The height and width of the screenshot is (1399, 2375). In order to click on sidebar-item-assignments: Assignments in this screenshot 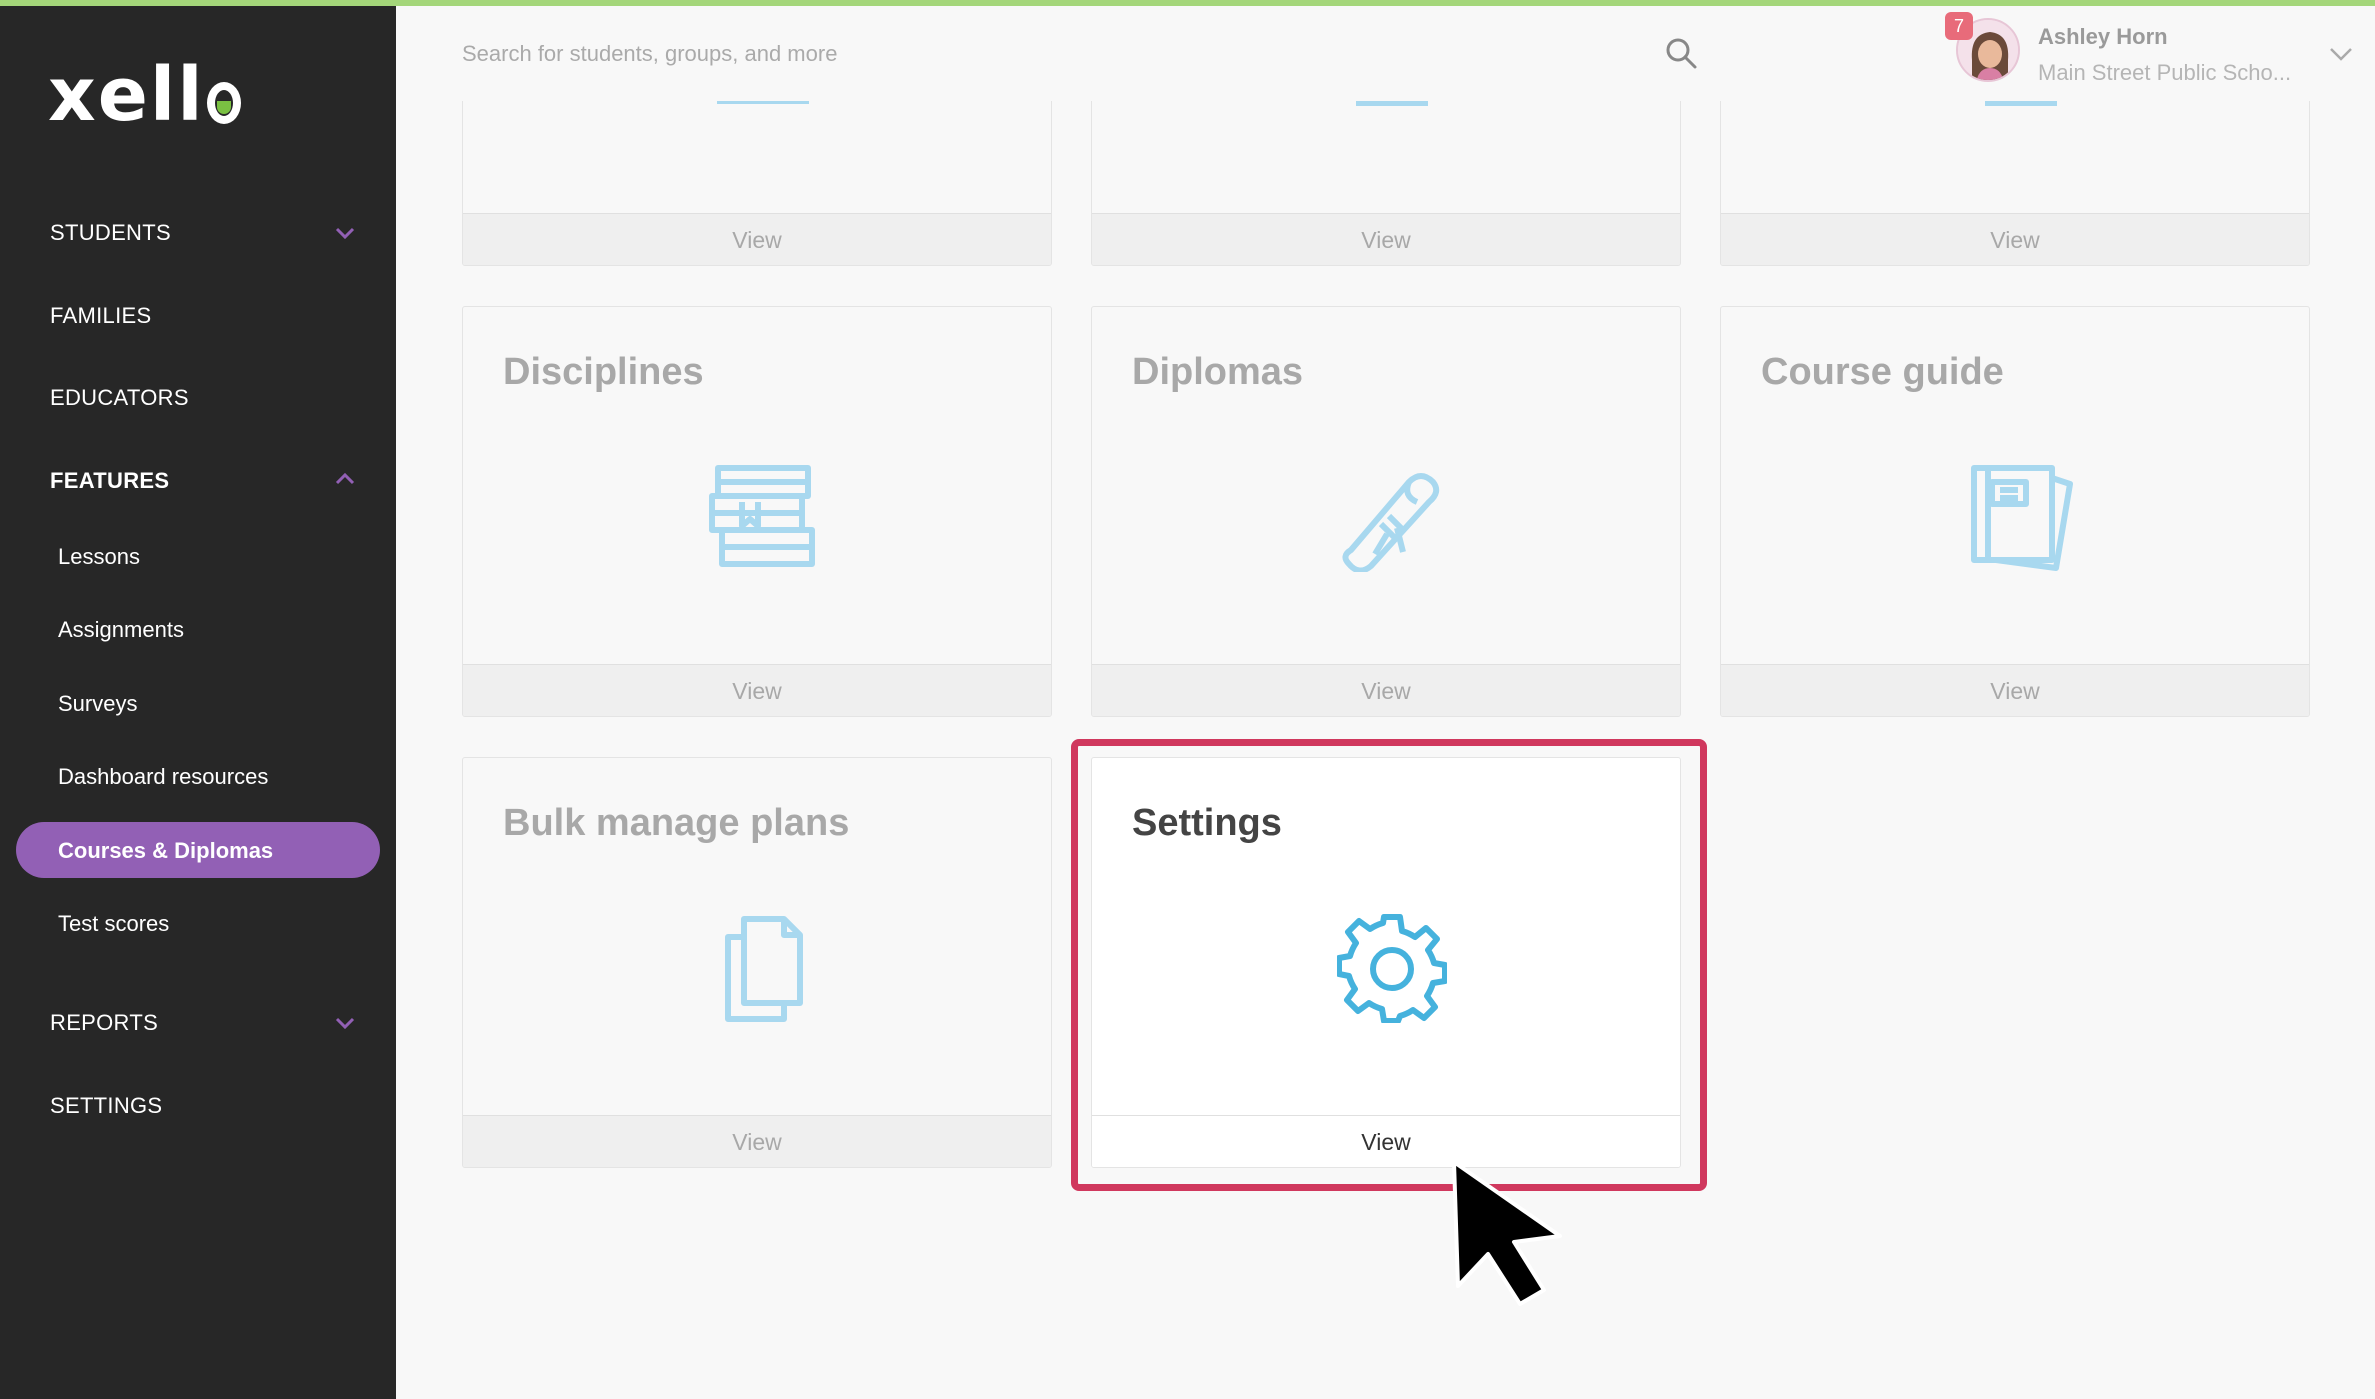, I will do `click(121, 630)`.